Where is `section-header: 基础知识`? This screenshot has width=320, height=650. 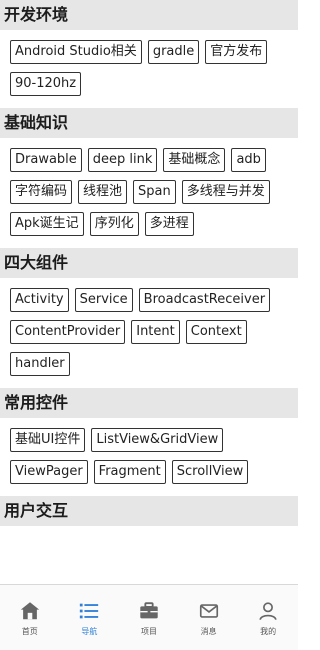
section-header: 基础知识 is located at coordinates (149, 123).